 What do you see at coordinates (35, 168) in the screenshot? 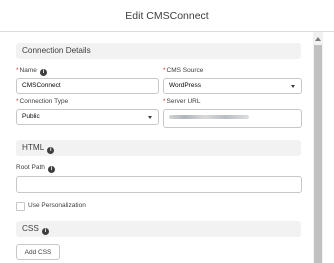
I see `root-path-label: Root Path i` at bounding box center [35, 168].